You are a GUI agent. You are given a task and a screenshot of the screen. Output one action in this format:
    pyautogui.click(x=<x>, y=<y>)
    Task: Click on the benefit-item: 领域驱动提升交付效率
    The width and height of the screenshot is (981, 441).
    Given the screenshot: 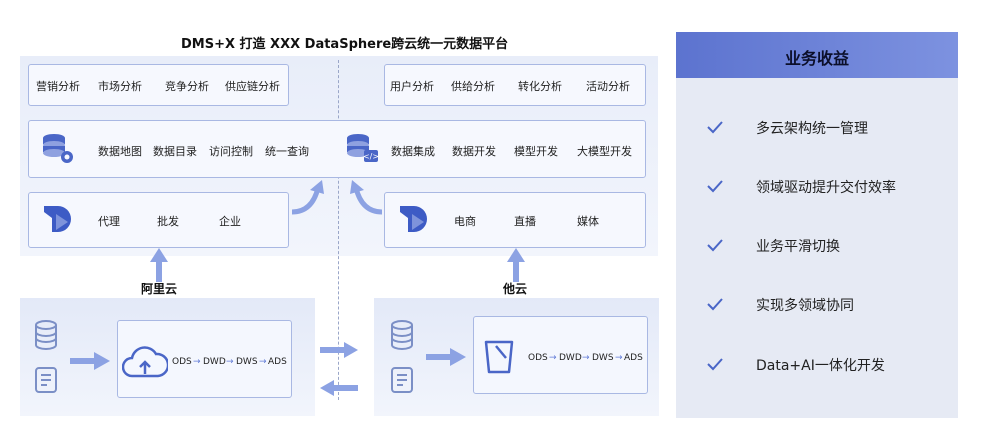 What is the action you would take?
    pyautogui.click(x=826, y=188)
    